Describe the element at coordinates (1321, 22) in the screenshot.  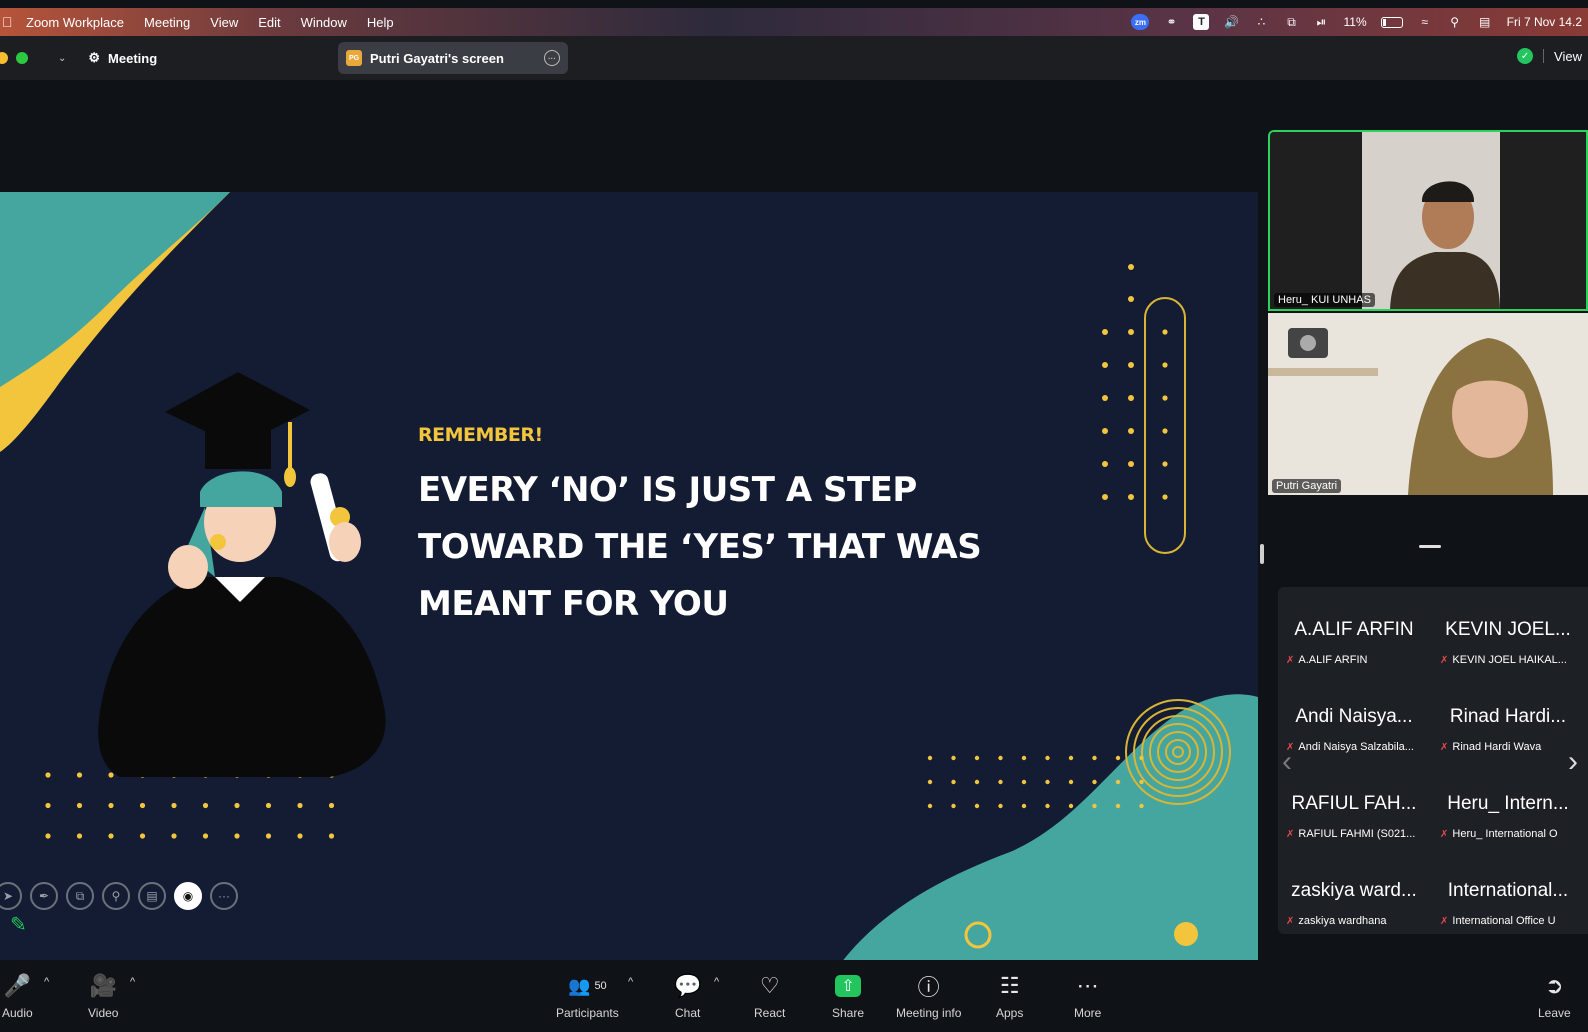
I see `play-icon: ⏯` at that location.